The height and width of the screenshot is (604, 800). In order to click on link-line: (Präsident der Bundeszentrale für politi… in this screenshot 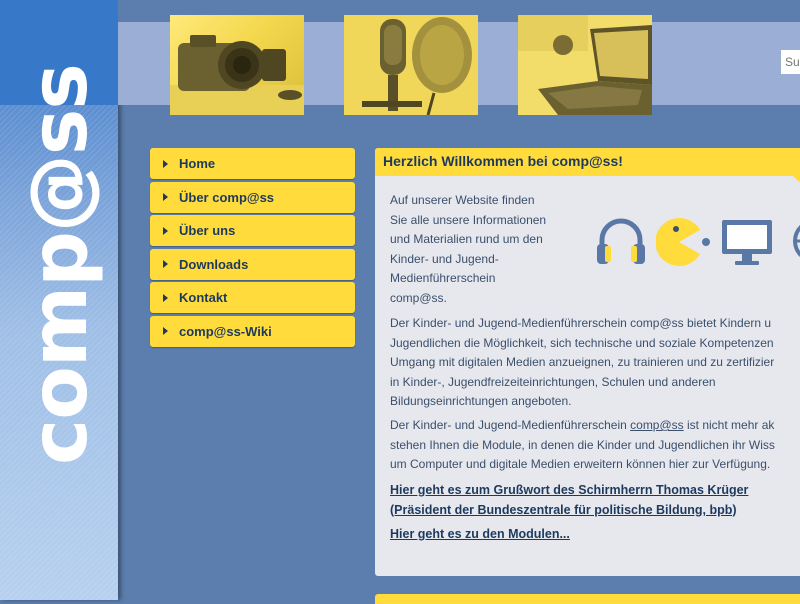, I will do `click(569, 511)`.